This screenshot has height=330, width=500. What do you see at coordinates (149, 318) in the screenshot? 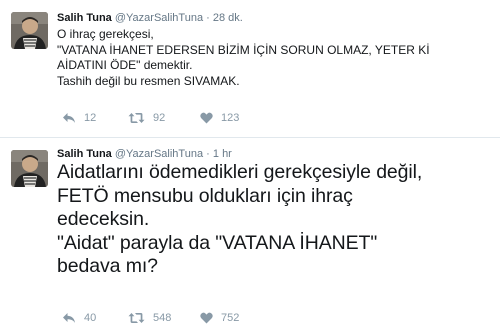
I see `retweet-button: 548` at bounding box center [149, 318].